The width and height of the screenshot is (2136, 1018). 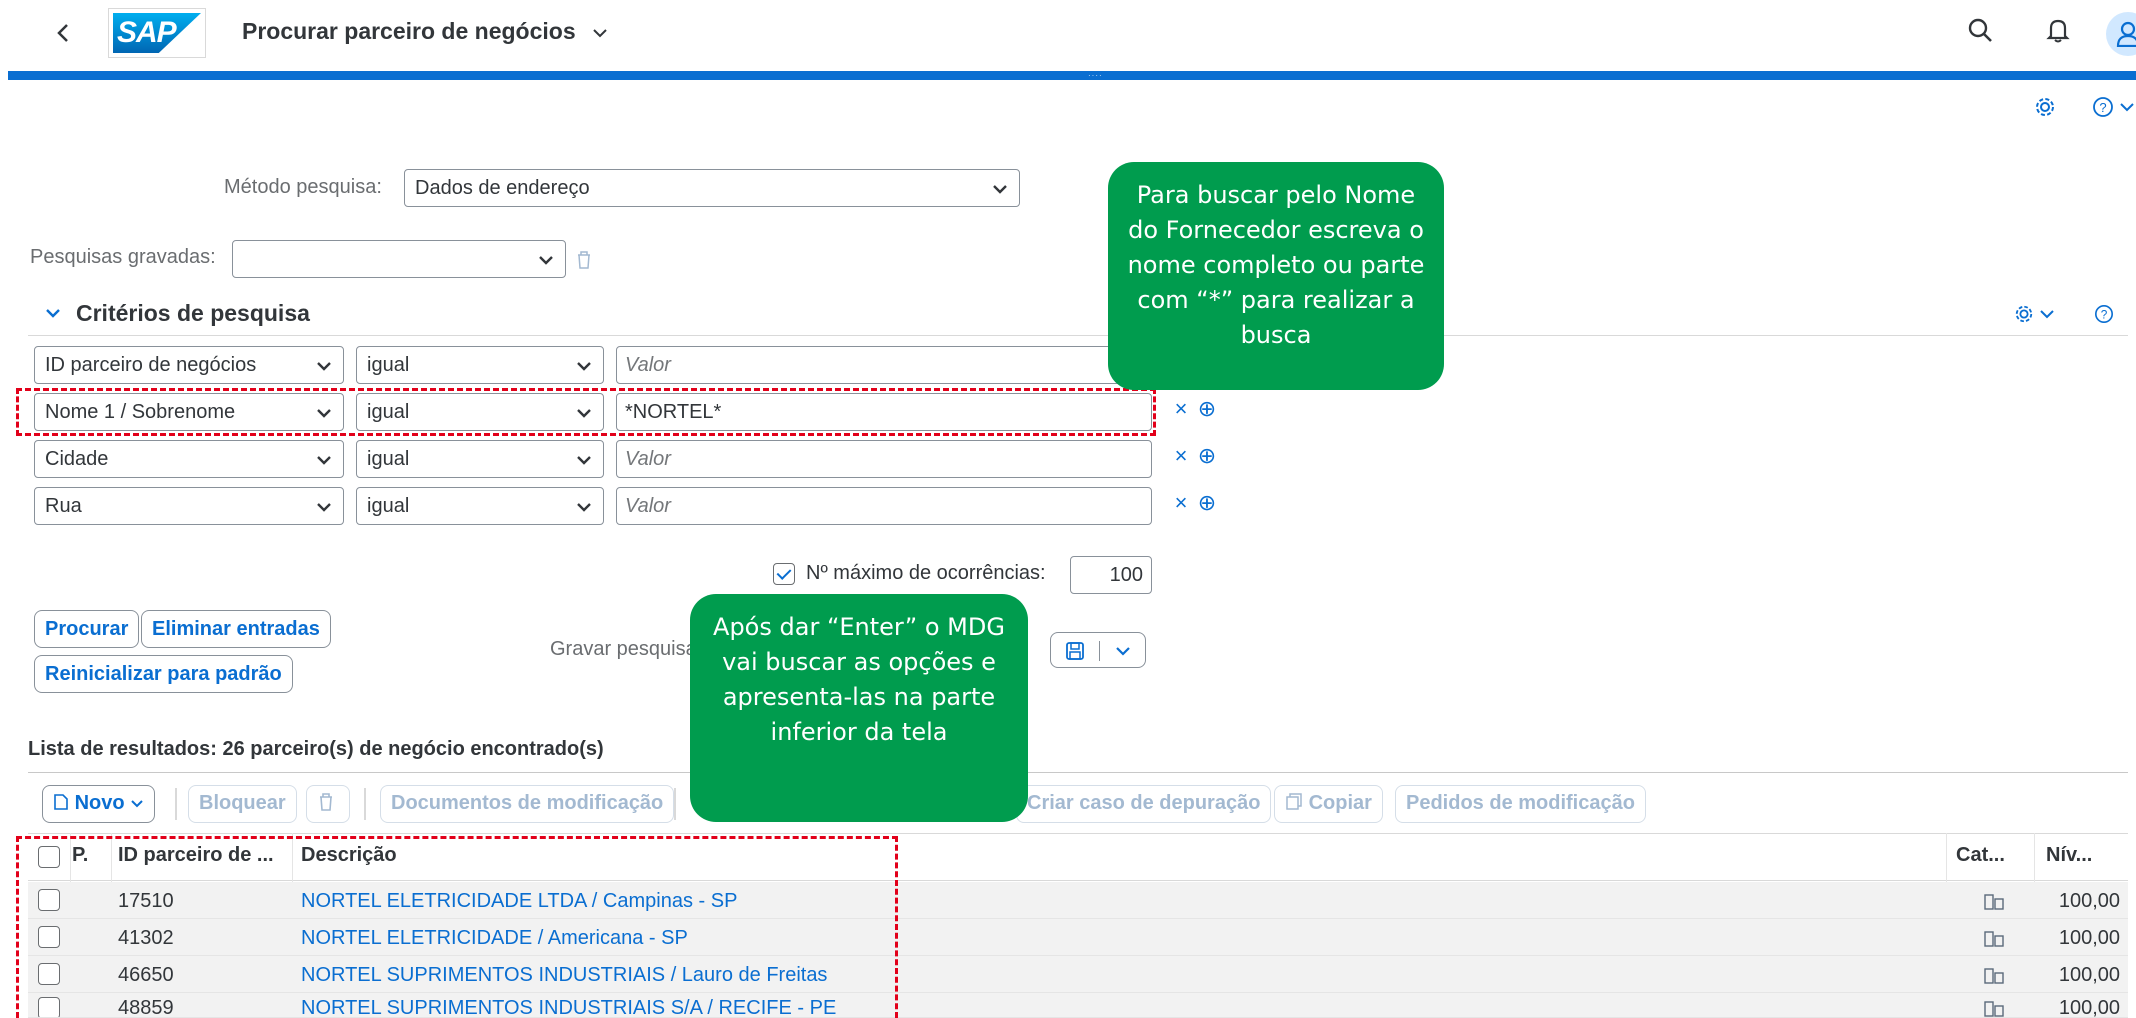 What do you see at coordinates (193, 313) in the screenshot?
I see `search-criteria-title: Critérios de pesquisa` at bounding box center [193, 313].